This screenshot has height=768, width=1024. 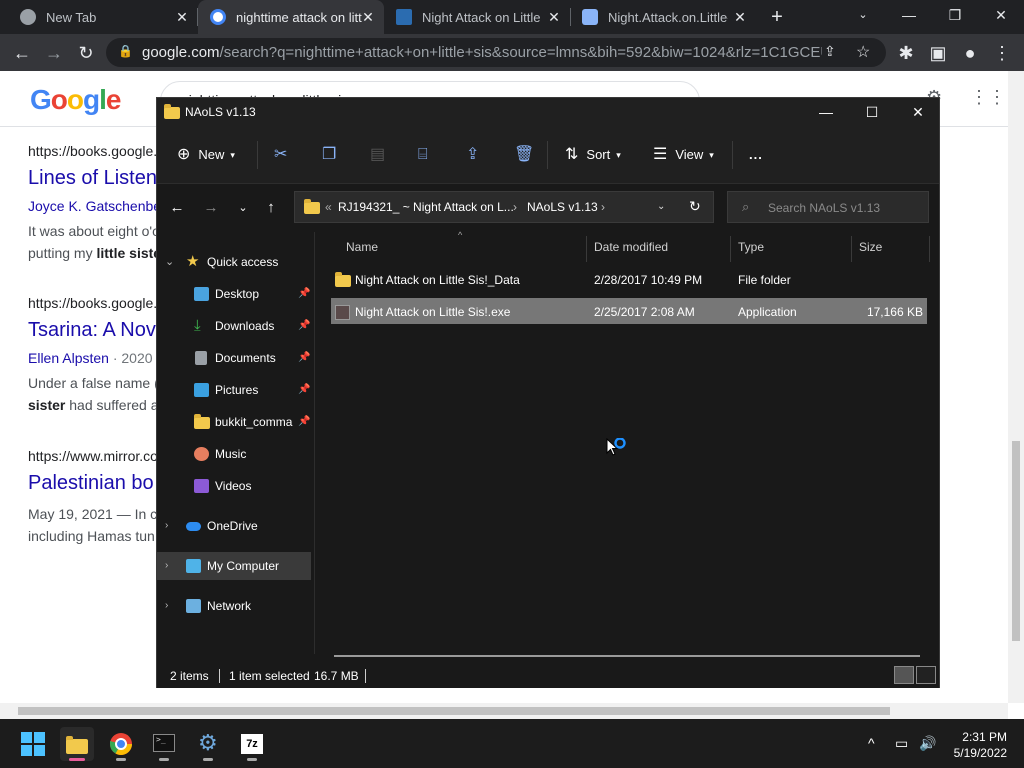 What do you see at coordinates (976, 745) in the screenshot?
I see `system-clock: 2:31 PM 5/19/2022` at bounding box center [976, 745].